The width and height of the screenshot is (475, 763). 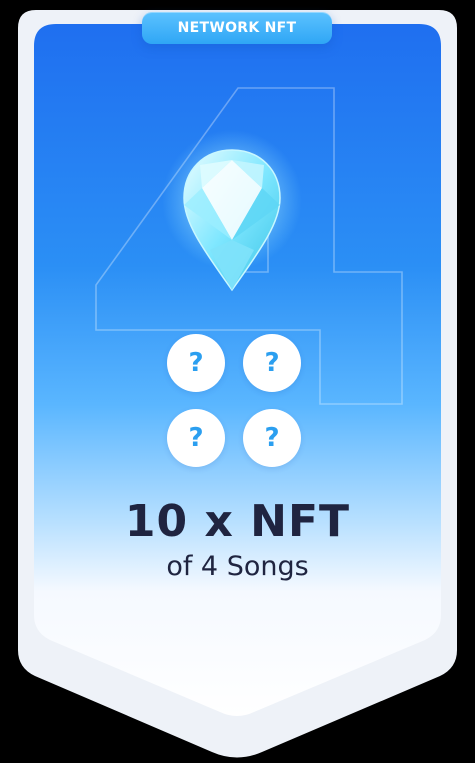 I want to click on song-slot-4: ?, so click(x=272, y=438).